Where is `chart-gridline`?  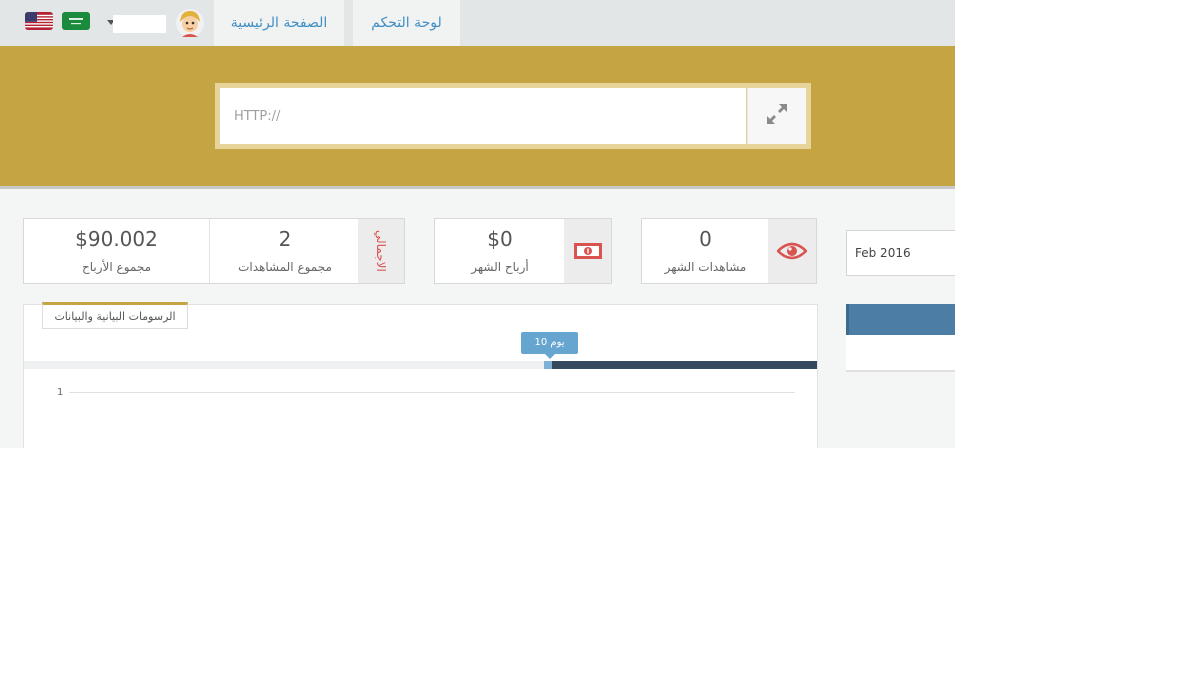 chart-gridline is located at coordinates (432, 392).